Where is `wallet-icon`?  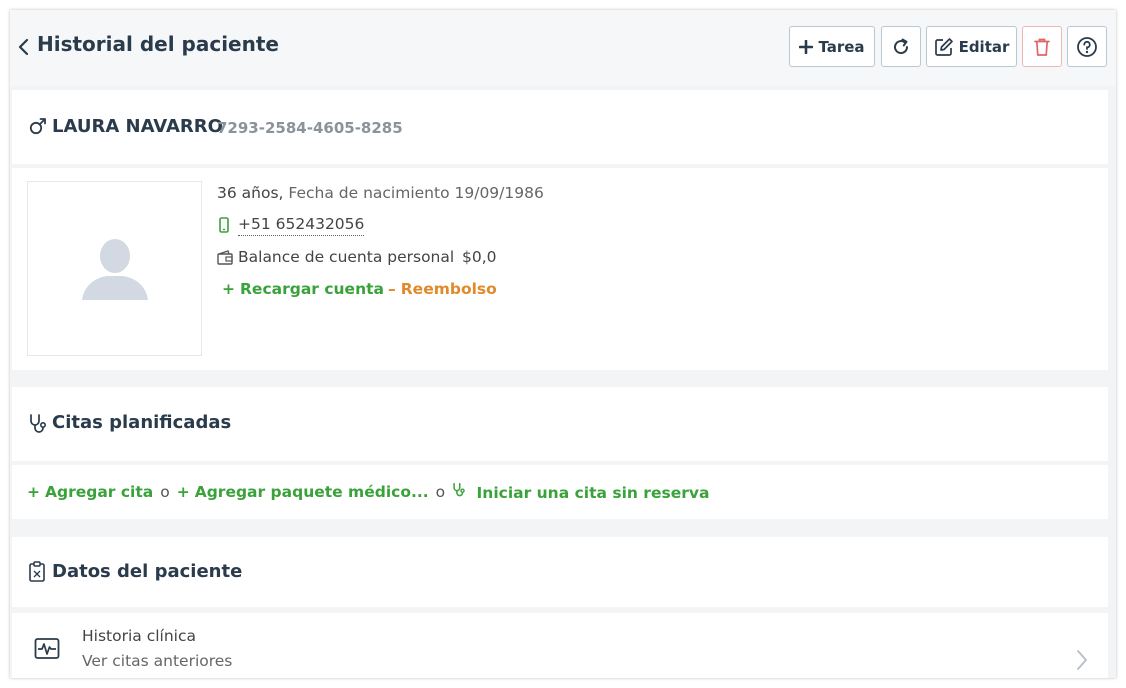
wallet-icon is located at coordinates (225, 257).